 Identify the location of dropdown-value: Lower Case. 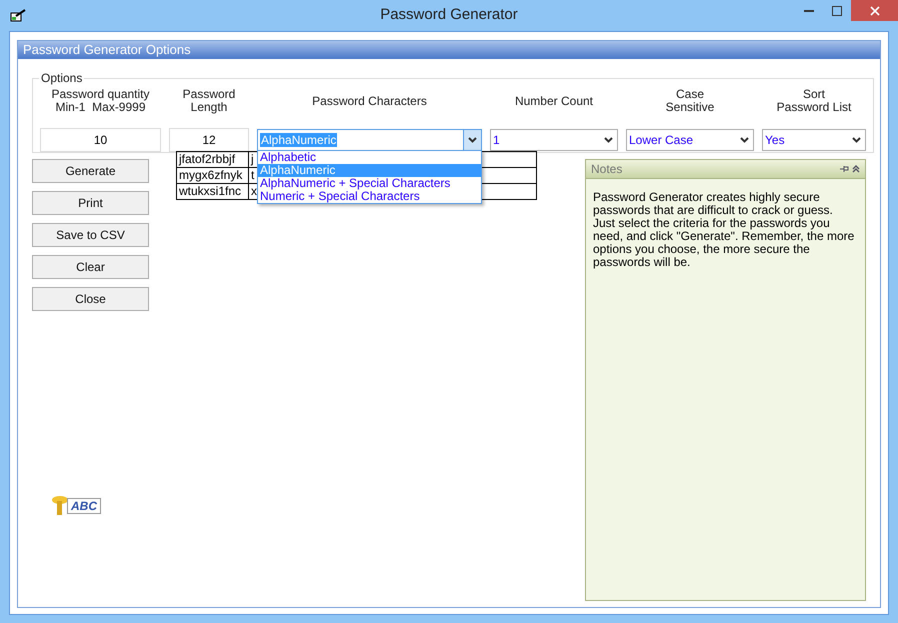
(661, 140).